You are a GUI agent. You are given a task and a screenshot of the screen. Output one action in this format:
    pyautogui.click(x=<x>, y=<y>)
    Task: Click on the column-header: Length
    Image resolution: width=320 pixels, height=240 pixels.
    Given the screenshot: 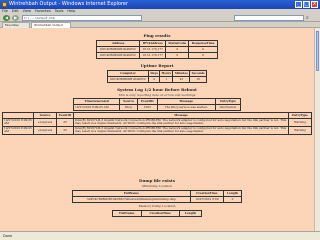 What is the action you would take?
    pyautogui.click(x=190, y=213)
    